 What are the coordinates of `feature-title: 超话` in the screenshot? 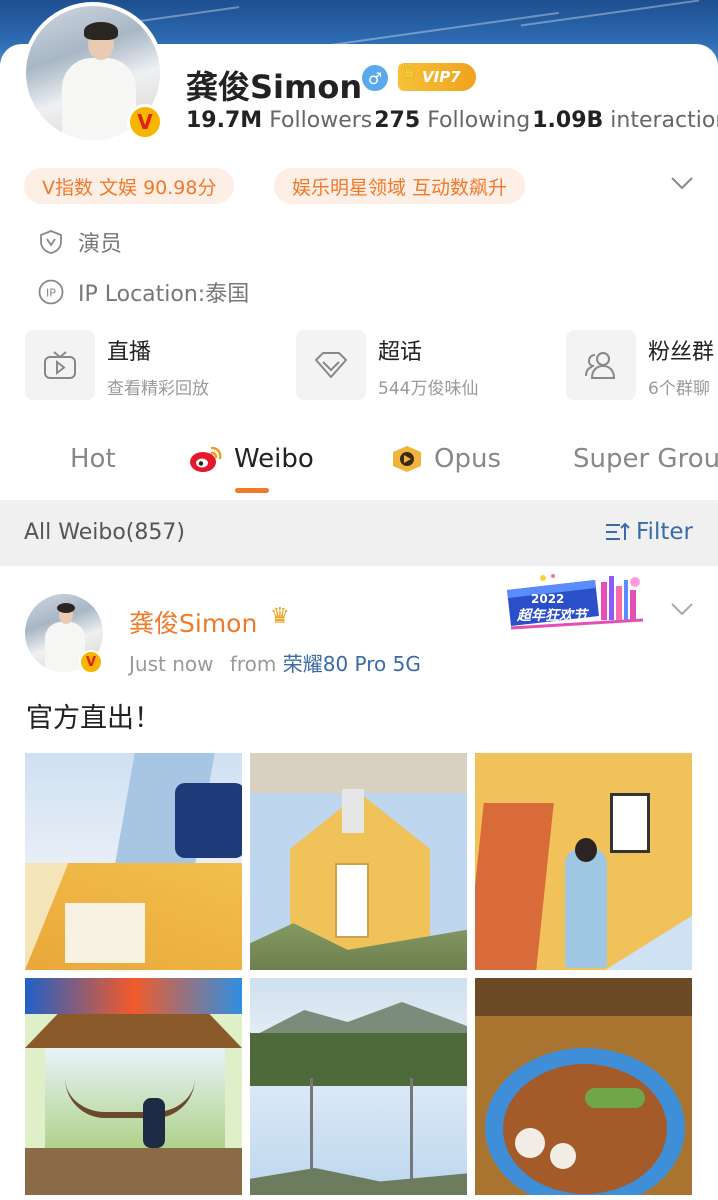 It's located at (400, 352).